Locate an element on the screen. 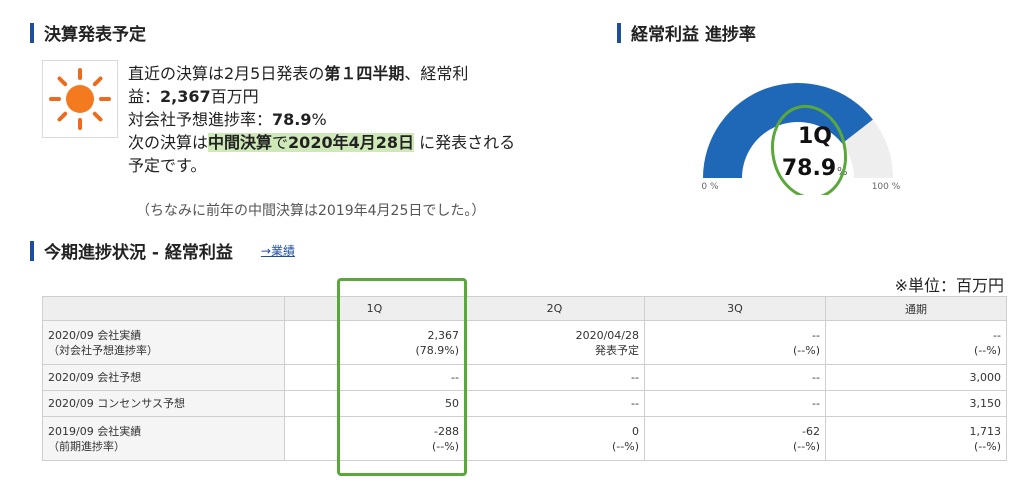 This screenshot has width=1024, height=484. gauge-min-label: 0 % is located at coordinates (710, 187).